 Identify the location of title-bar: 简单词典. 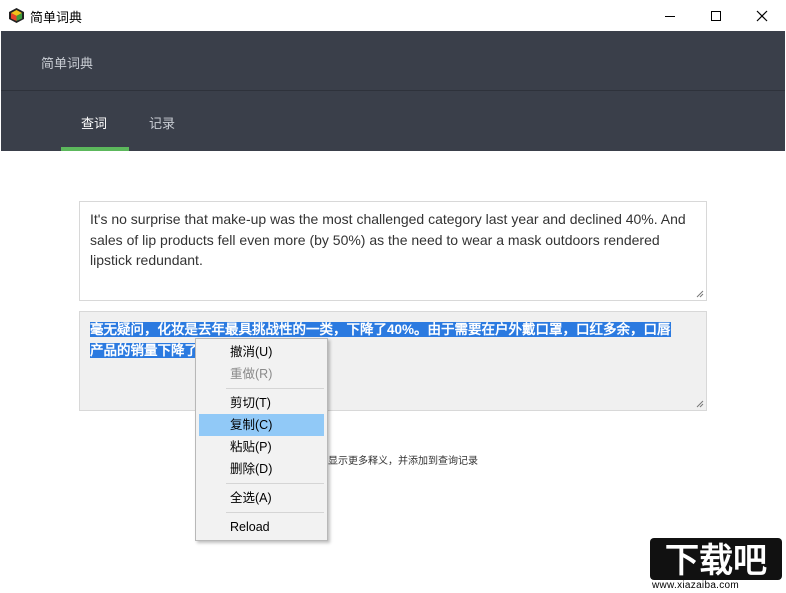
(393, 15).